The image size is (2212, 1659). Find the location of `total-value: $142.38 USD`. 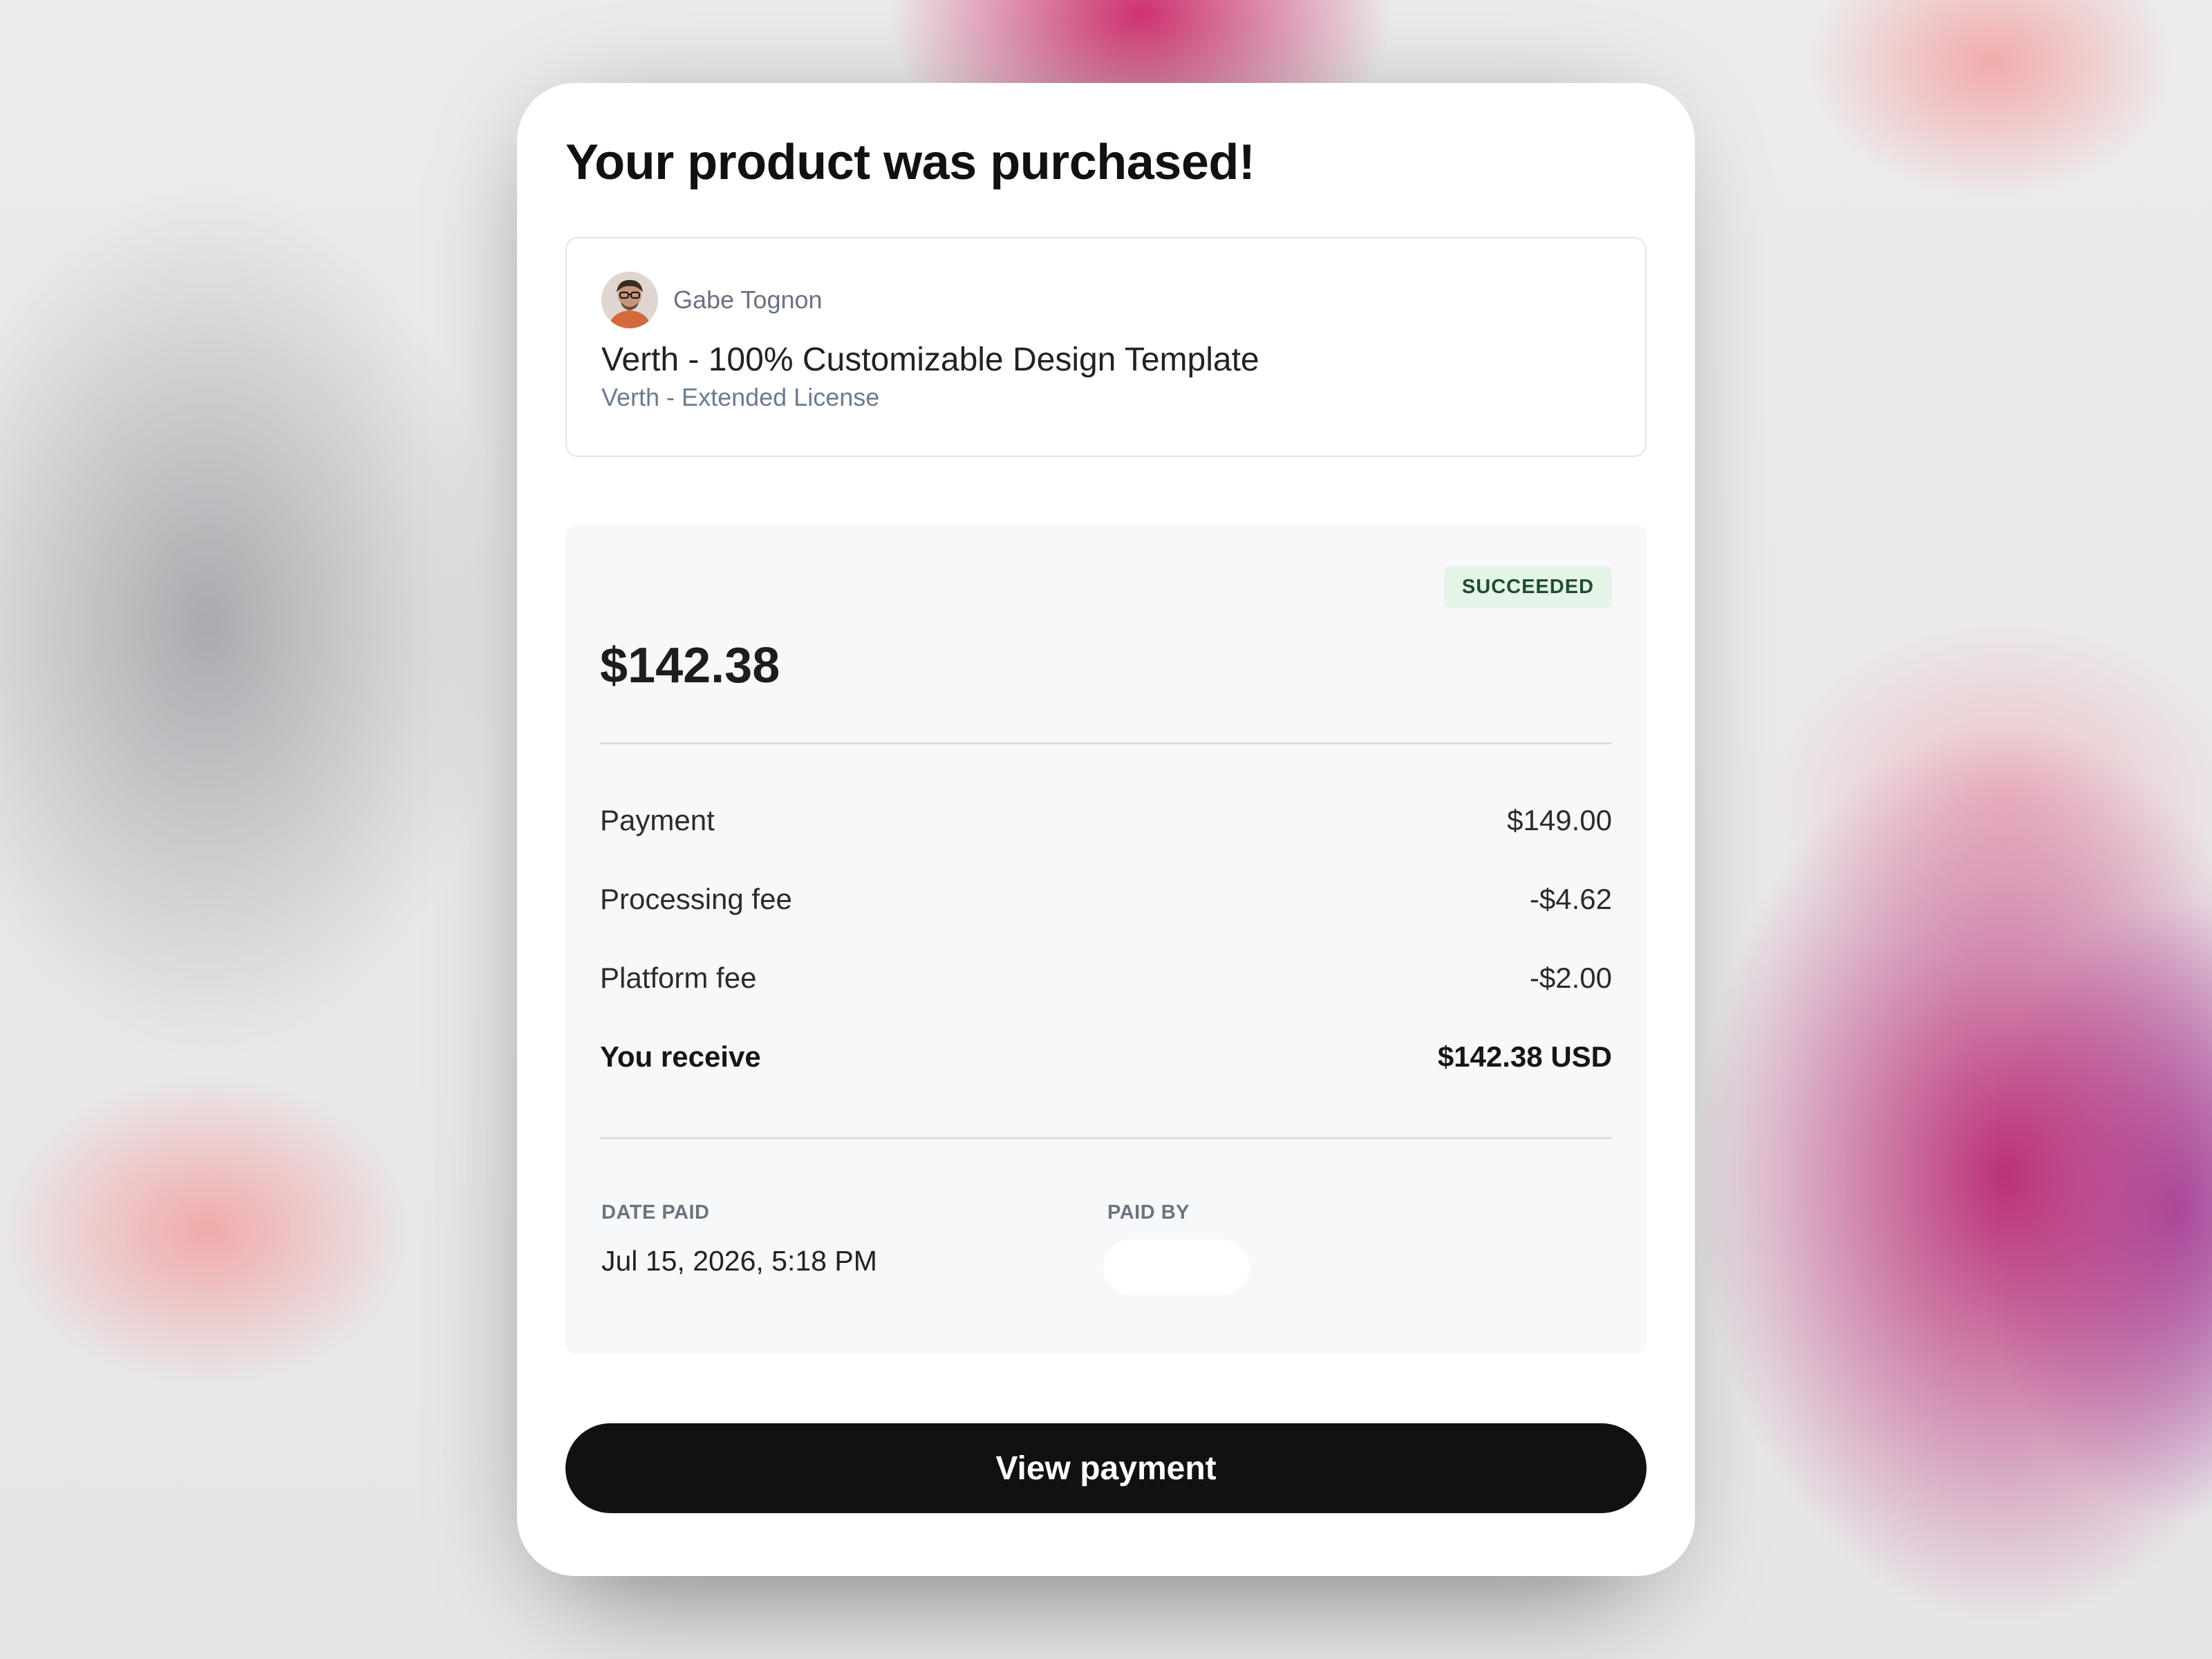

total-value: $142.38 USD is located at coordinates (1525, 1057).